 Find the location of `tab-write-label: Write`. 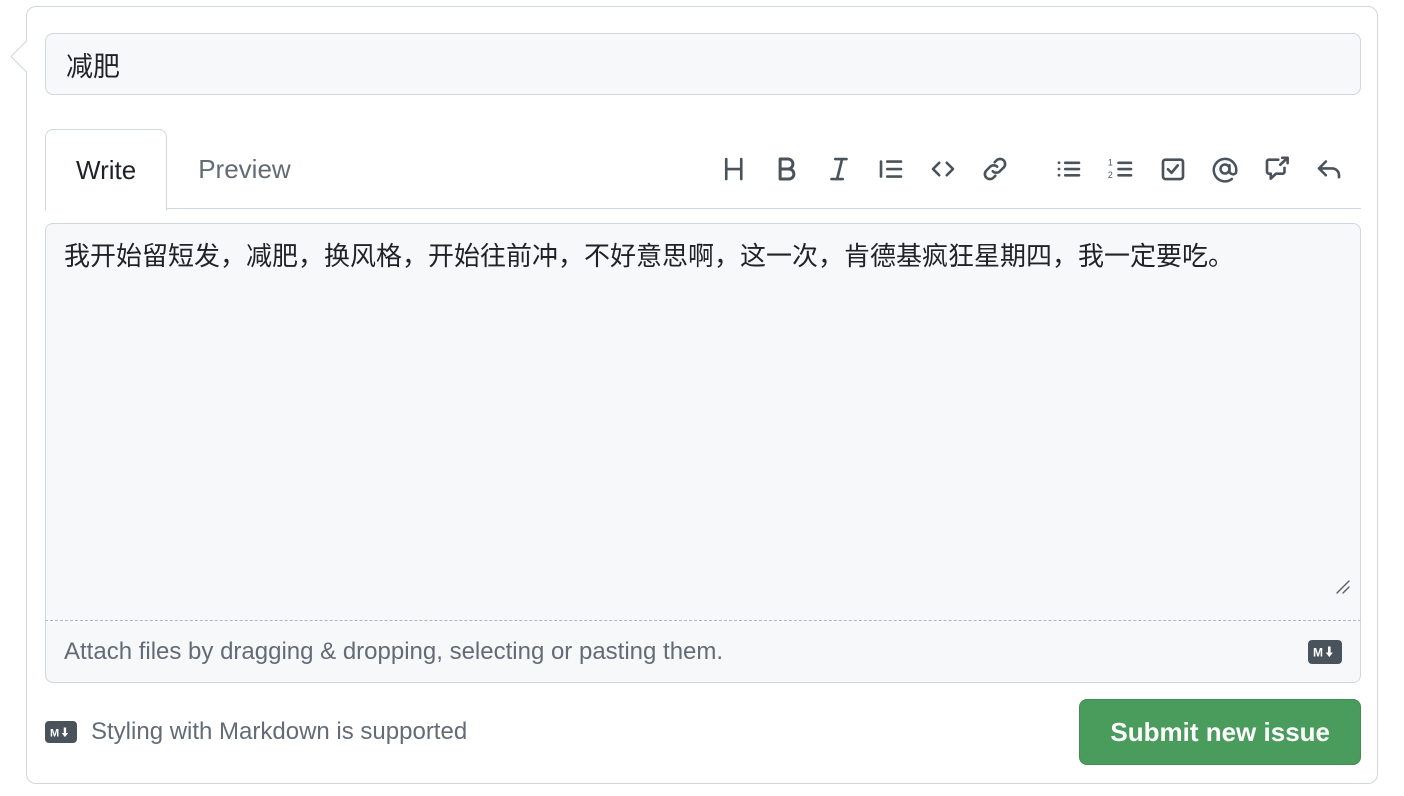

tab-write-label: Write is located at coordinates (106, 169).